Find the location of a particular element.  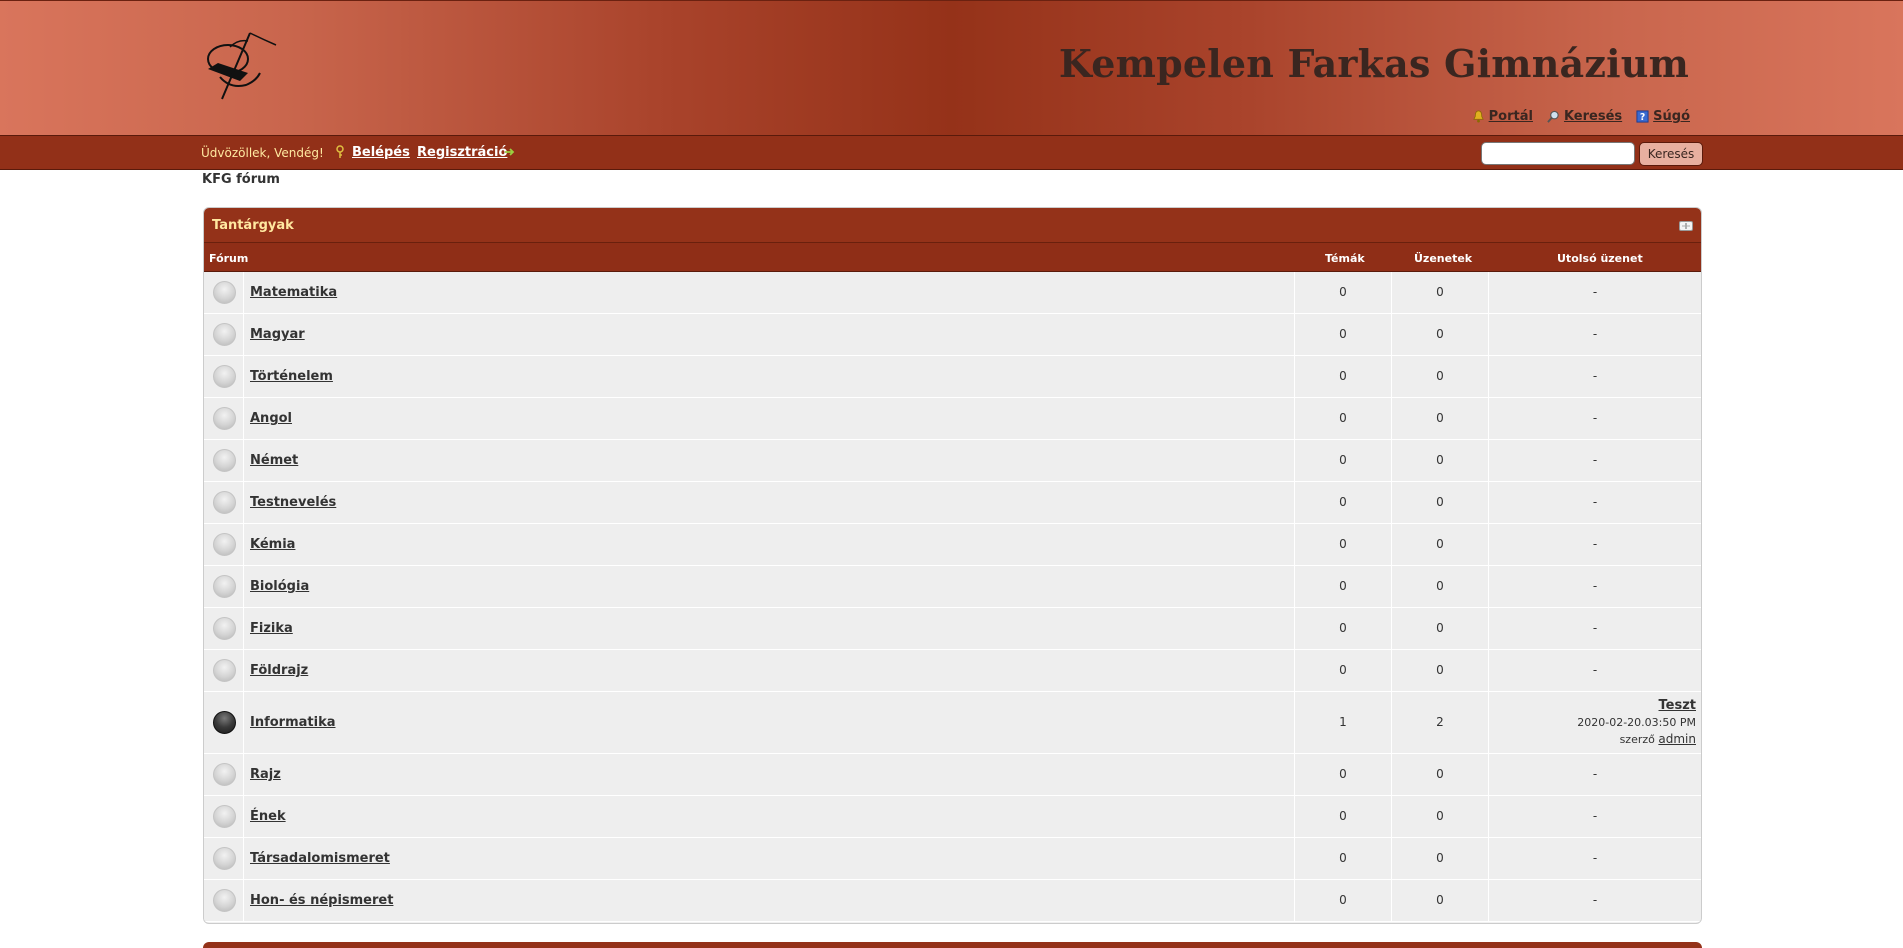

forum-link: Társadalomismeret is located at coordinates (320, 858).